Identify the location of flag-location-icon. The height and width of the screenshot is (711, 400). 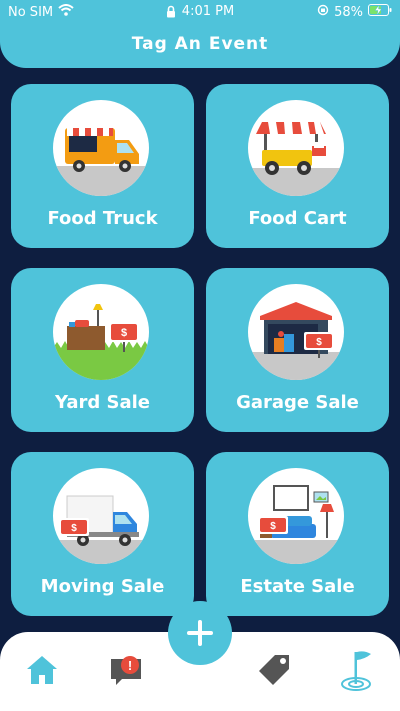
(356, 671).